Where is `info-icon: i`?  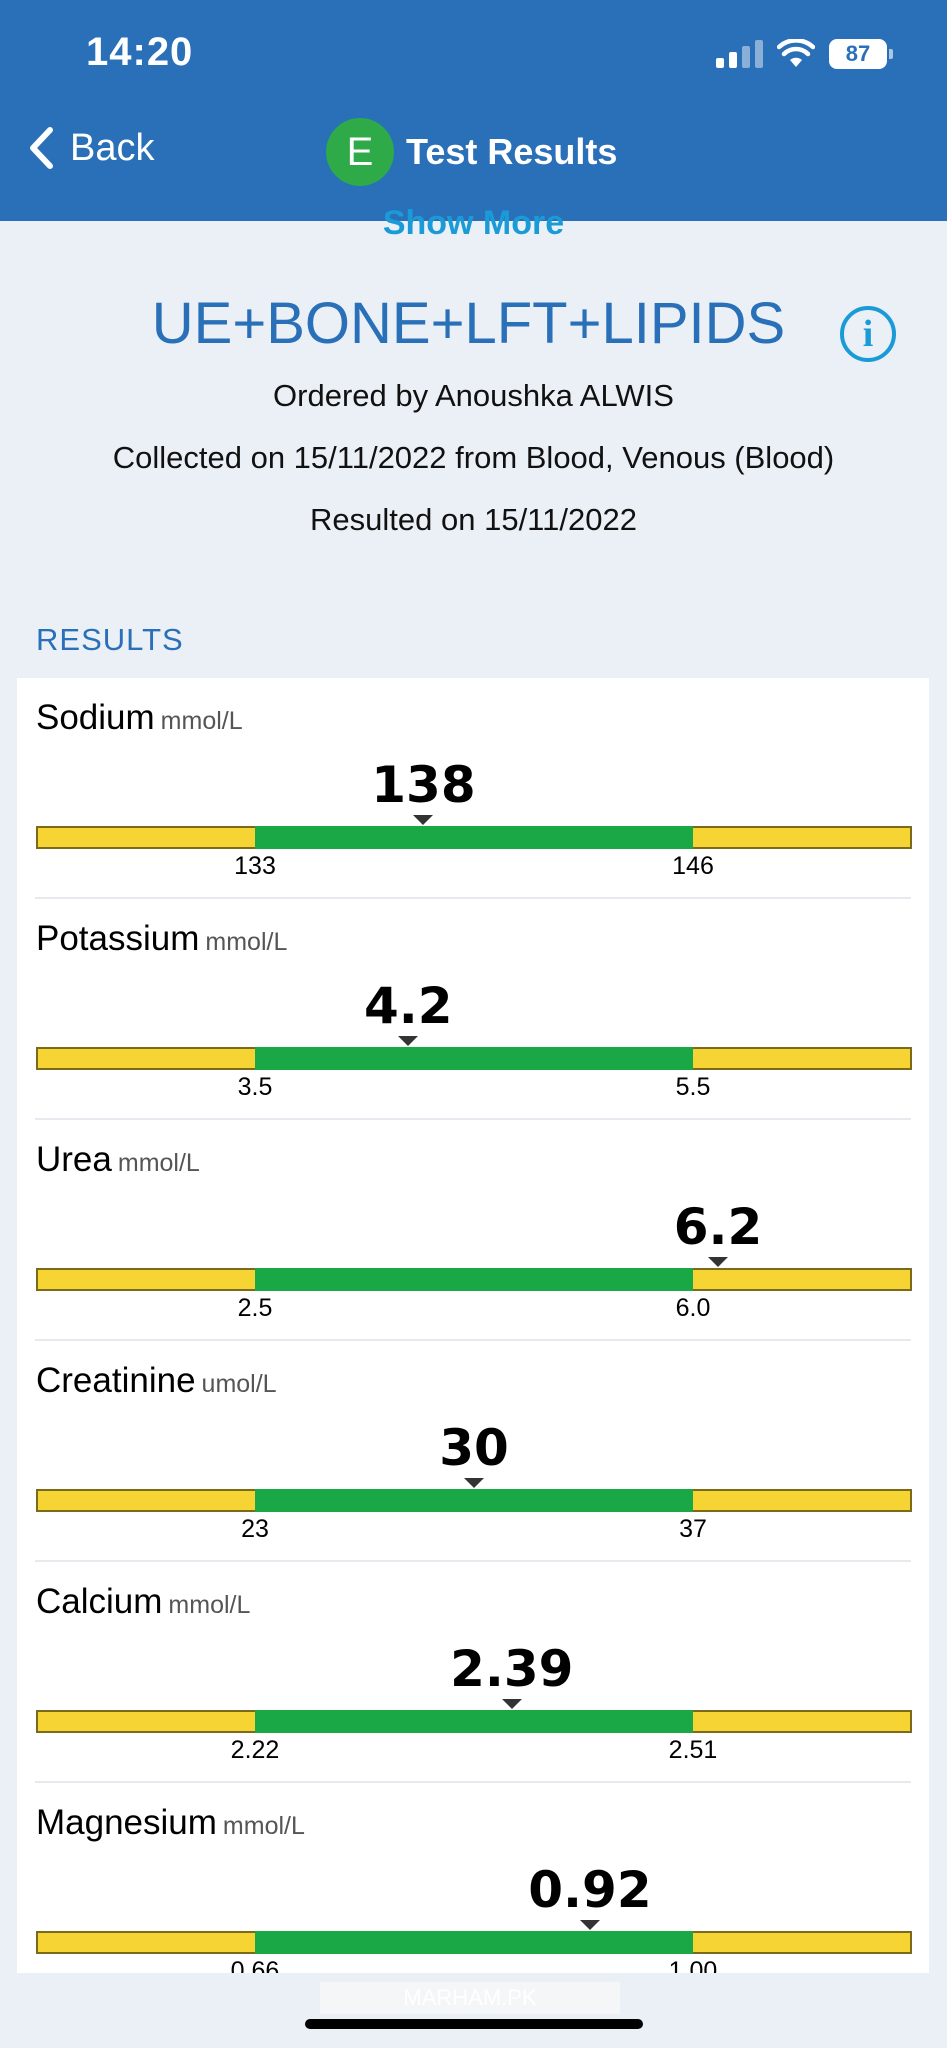
info-icon: i is located at coordinates (868, 334).